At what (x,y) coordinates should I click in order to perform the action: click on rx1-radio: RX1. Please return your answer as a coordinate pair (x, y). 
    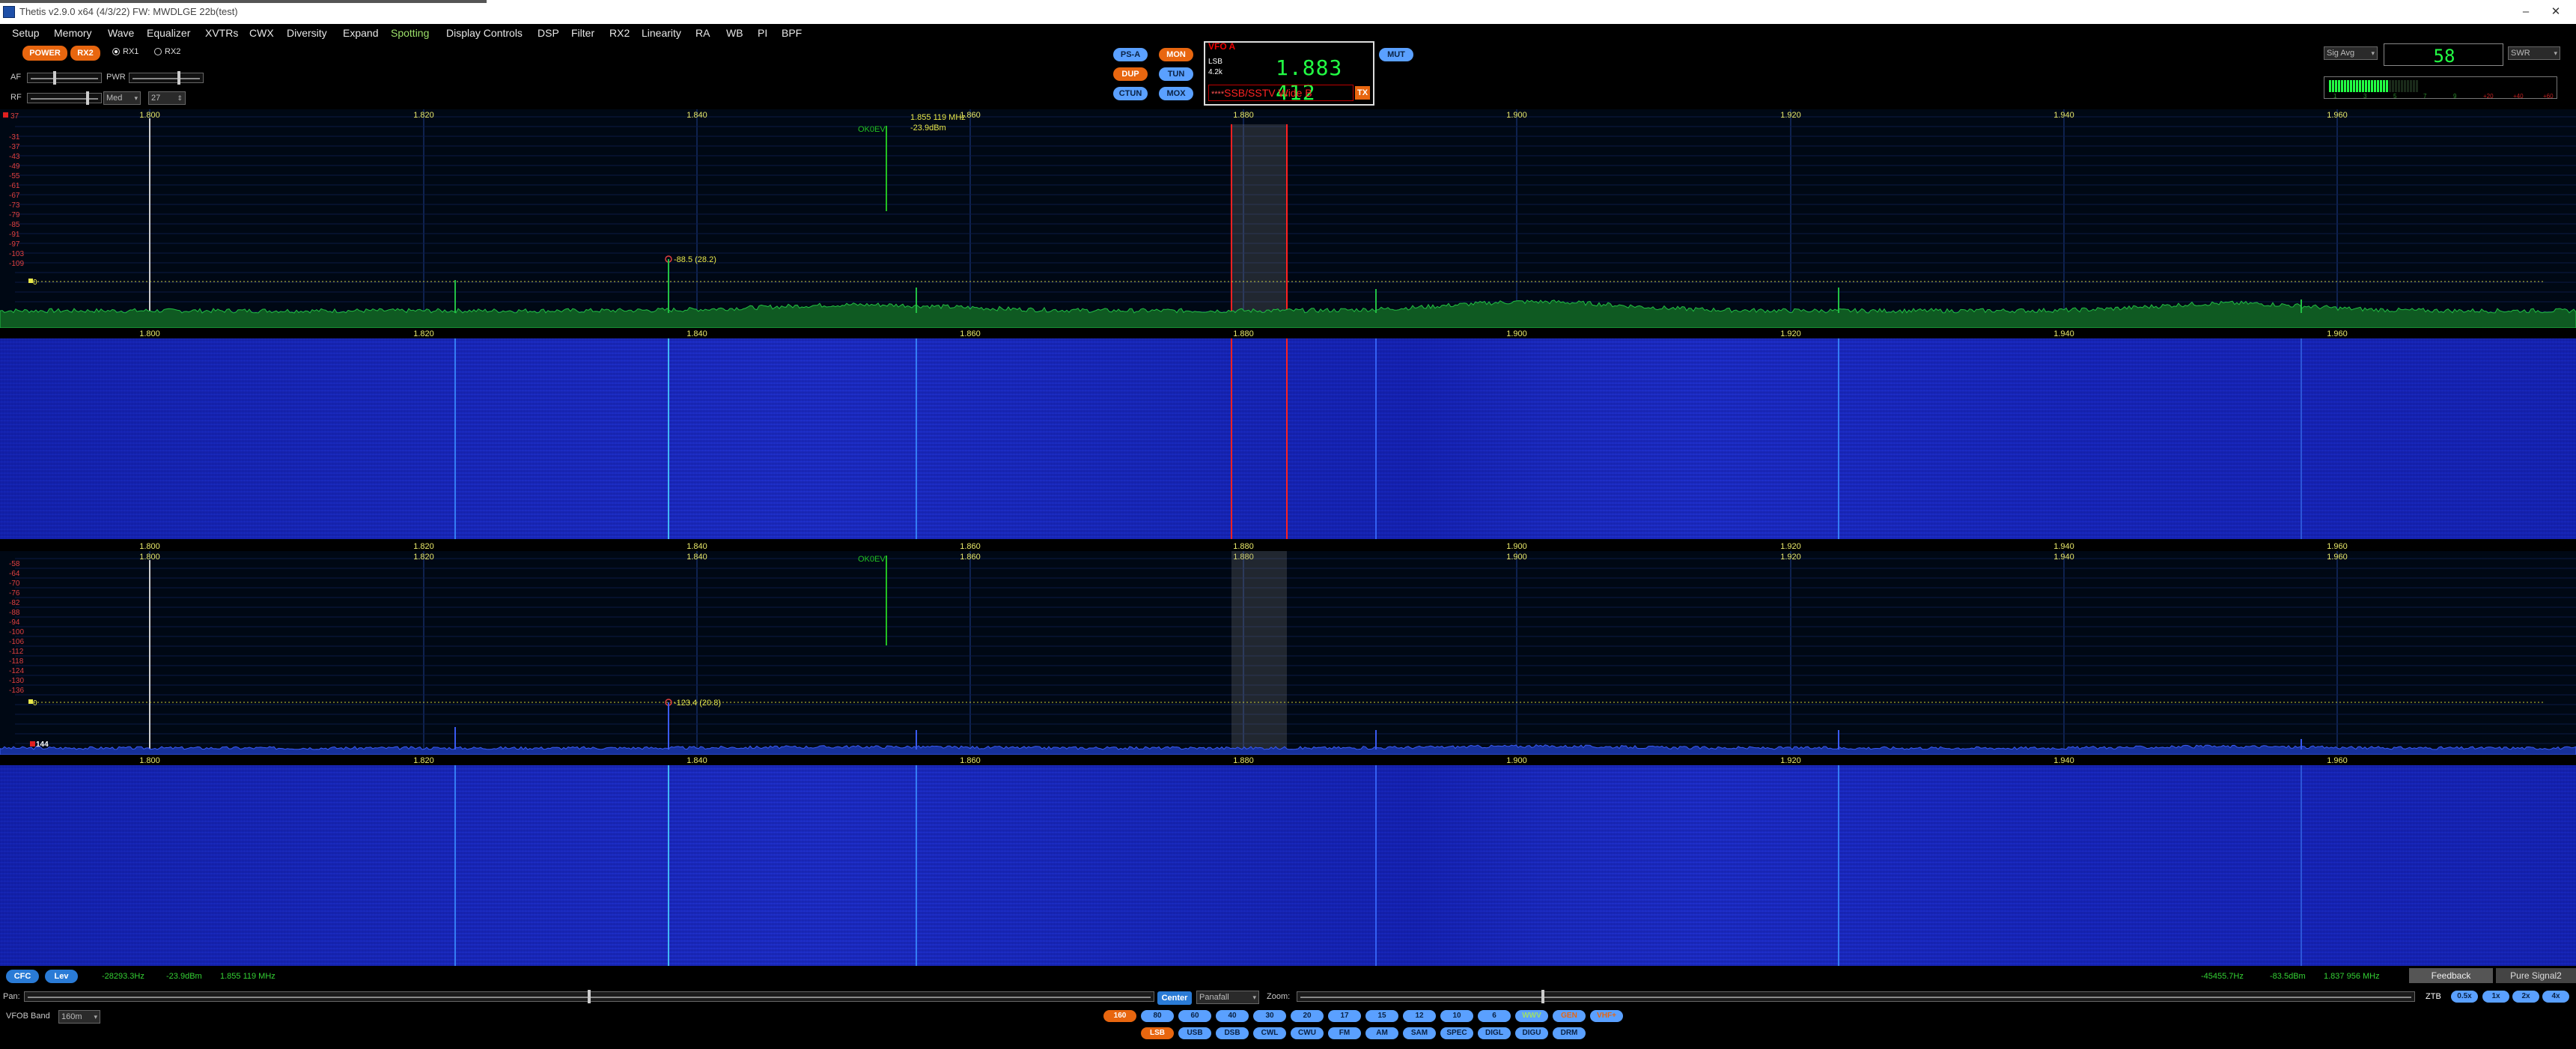
    Looking at the image, I should click on (125, 51).